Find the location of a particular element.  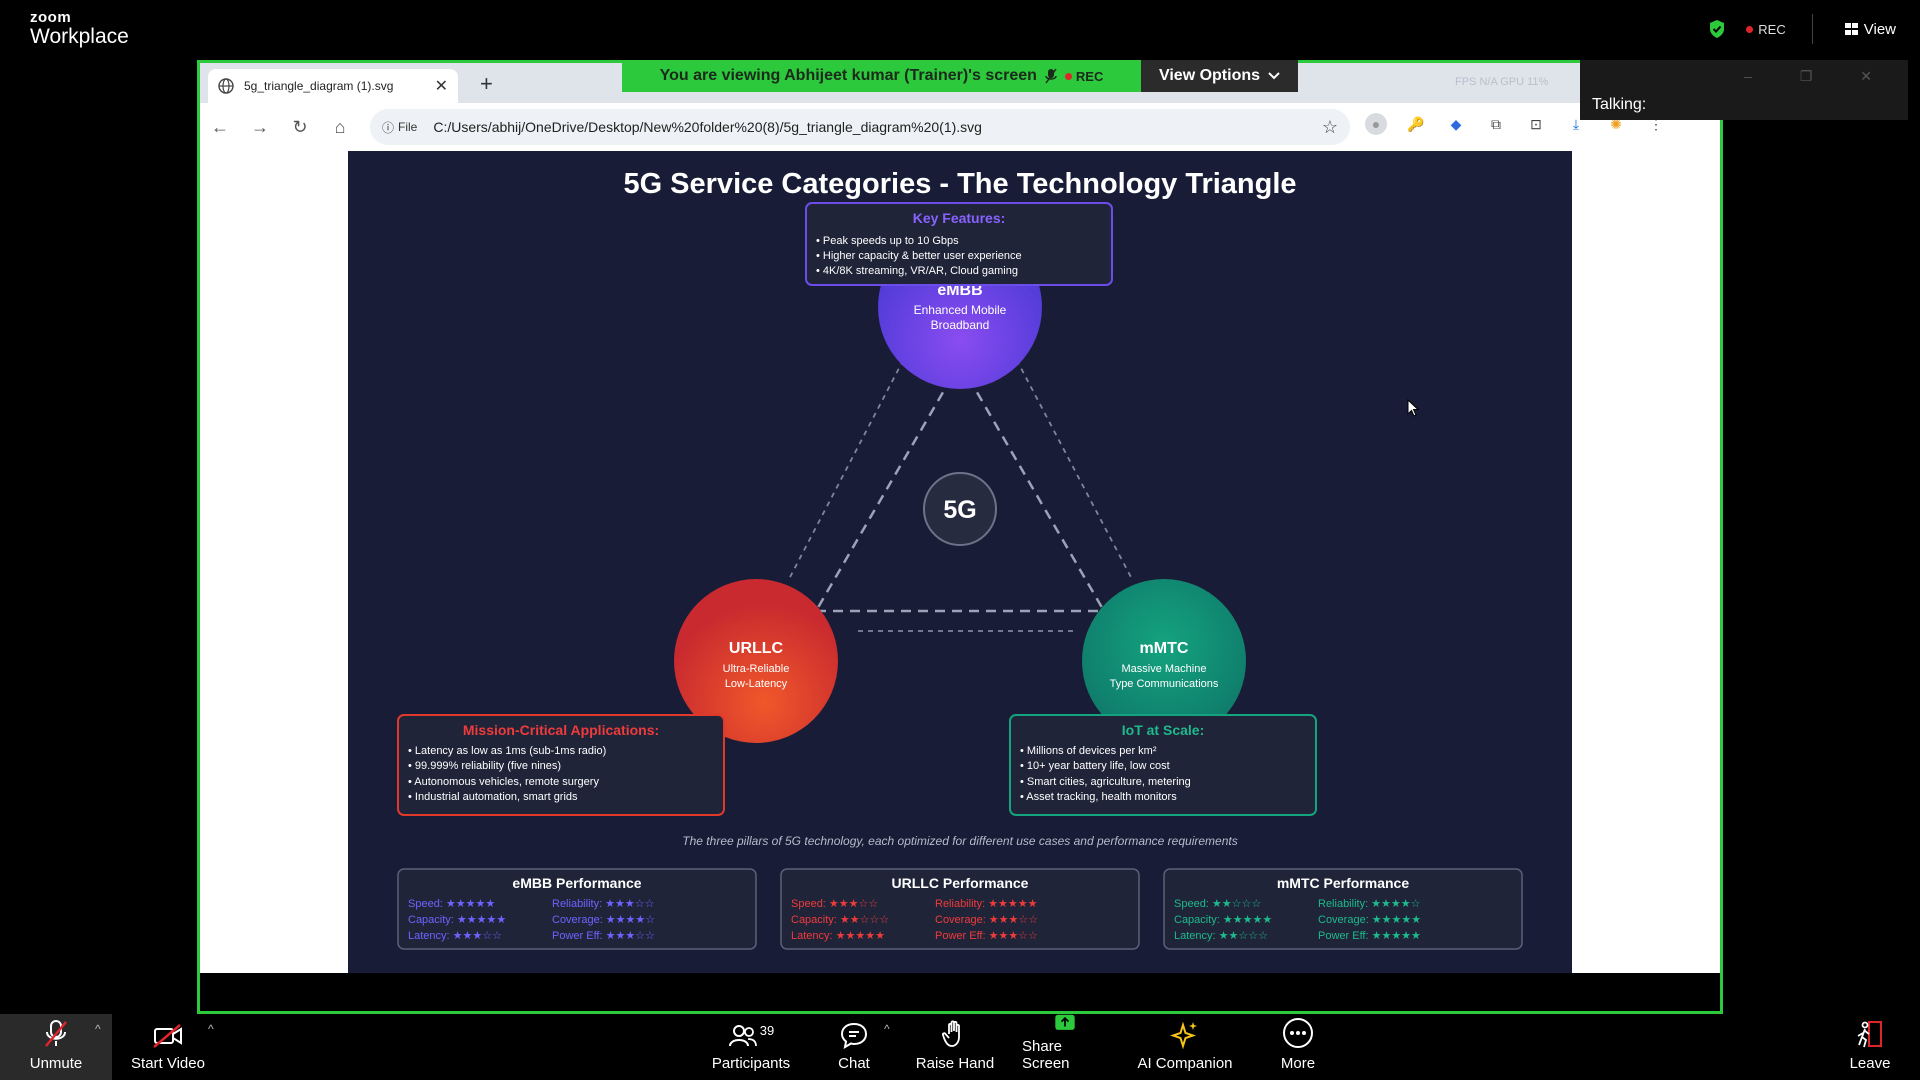

participants-icon-group: 39 is located at coordinates (751, 1039).